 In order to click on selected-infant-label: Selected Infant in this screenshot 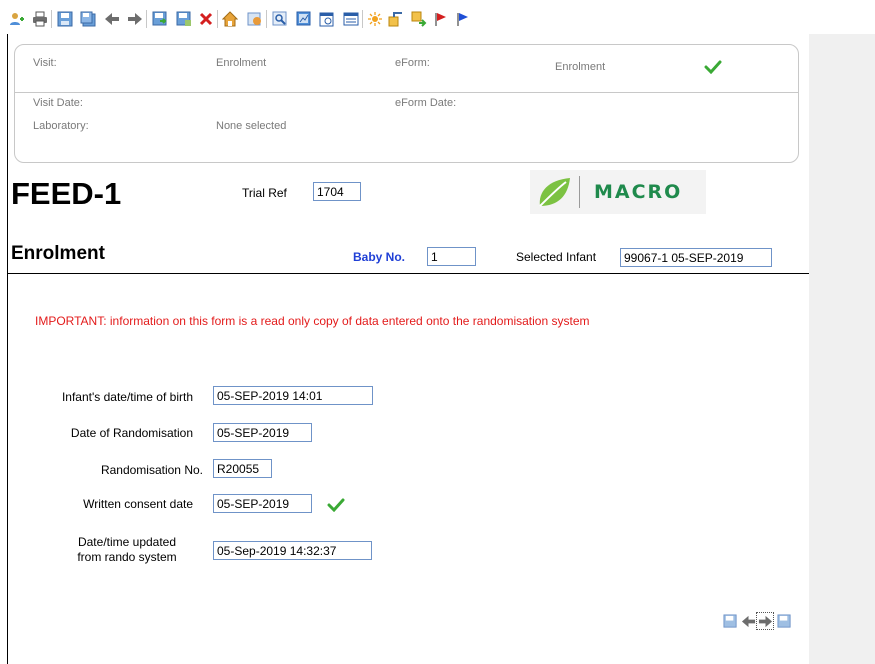, I will do `click(556, 257)`.